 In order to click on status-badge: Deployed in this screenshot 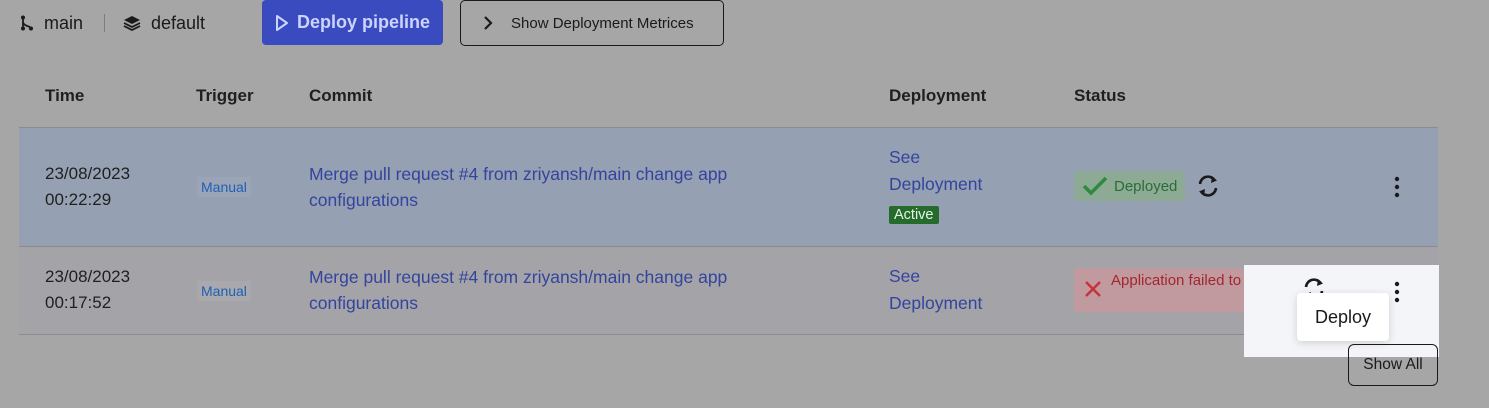, I will do `click(1130, 186)`.